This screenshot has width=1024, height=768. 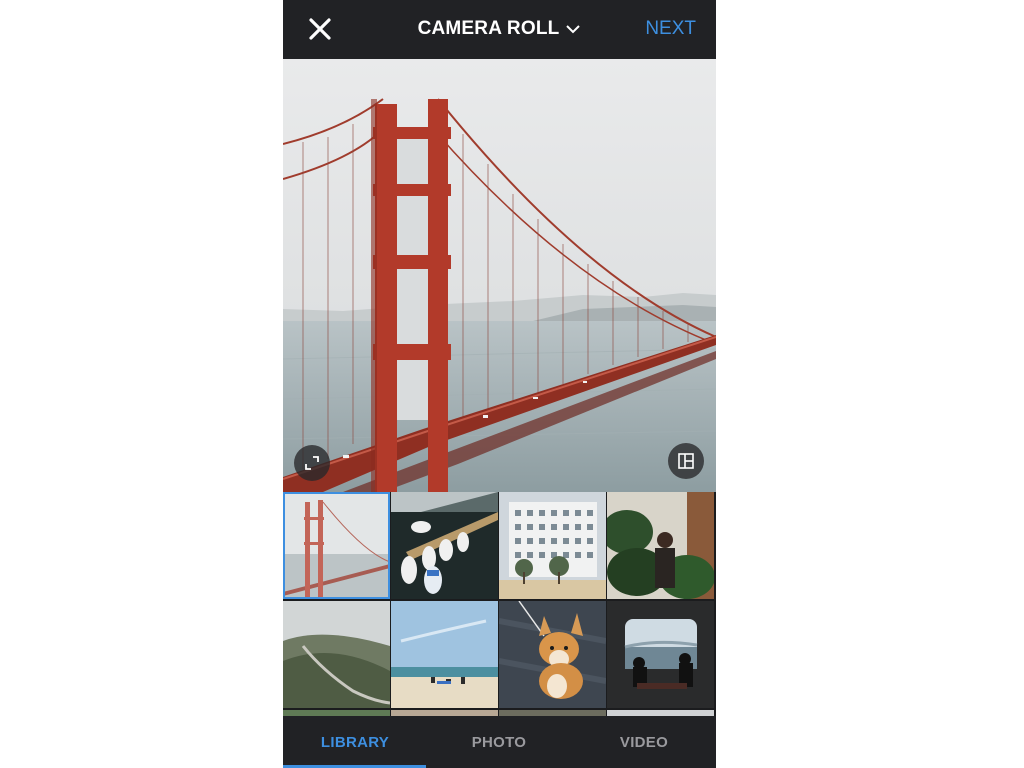 I want to click on mode-tab-bar: LIBRARY PHOTO VIDEO, so click(x=499, y=742).